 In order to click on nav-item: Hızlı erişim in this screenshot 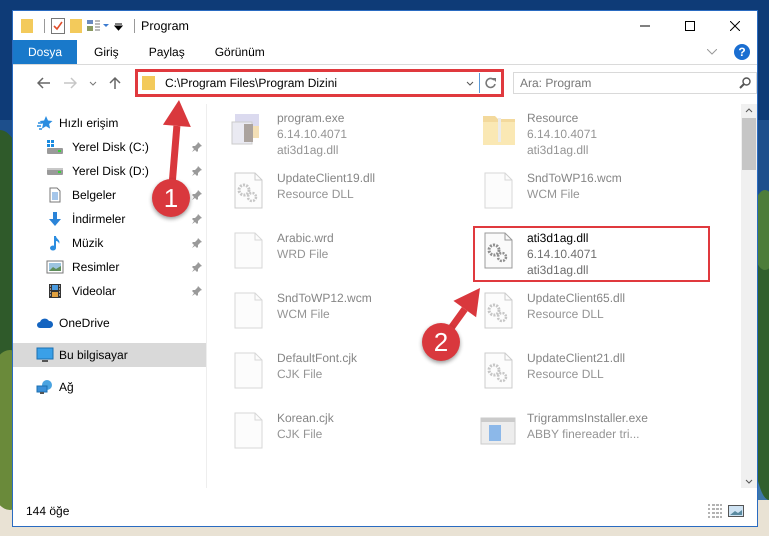, I will do `click(109, 123)`.